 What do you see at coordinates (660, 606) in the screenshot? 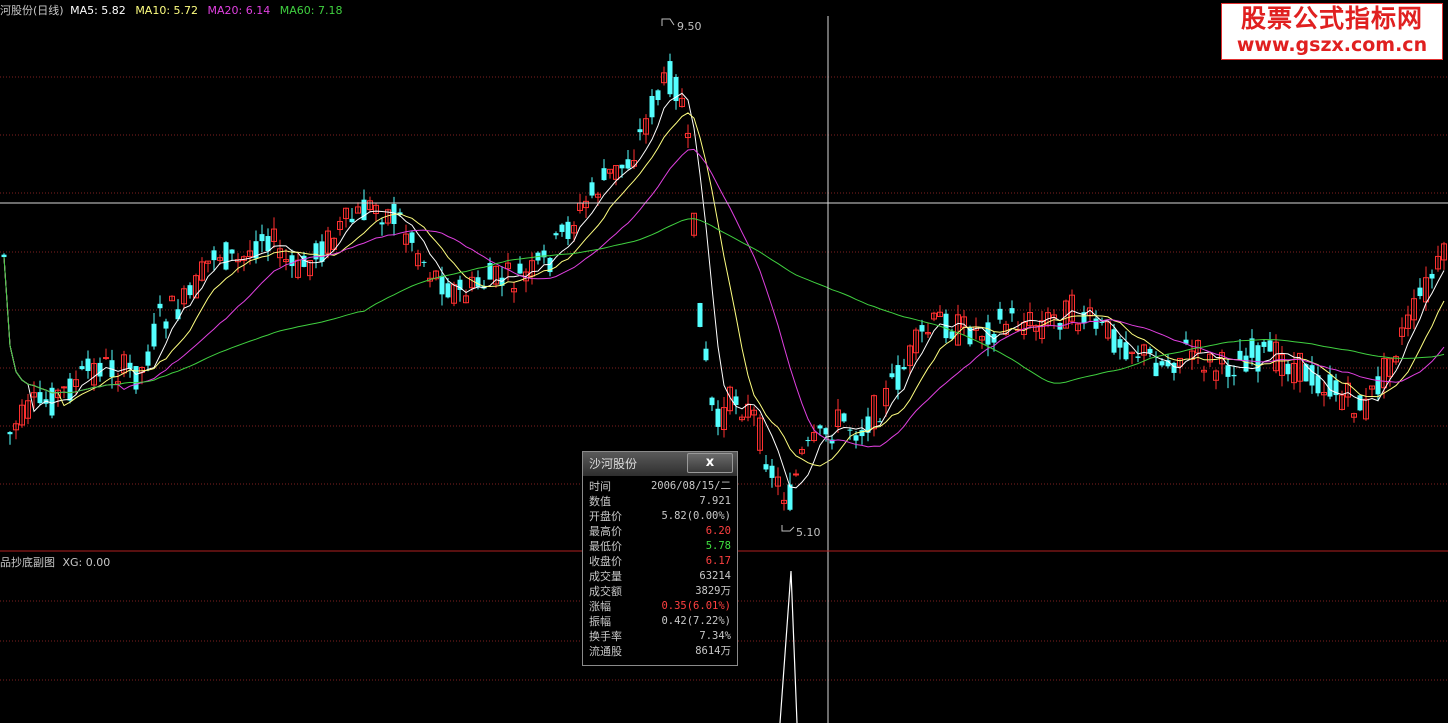
I see `tooltip-row: 涨幅 0.35(6.01%)` at bounding box center [660, 606].